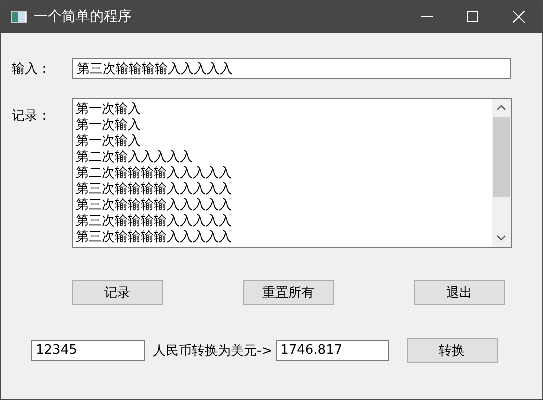 This screenshot has height=400, width=543. I want to click on conversion-label: 人民币转换为美元->, so click(213, 351).